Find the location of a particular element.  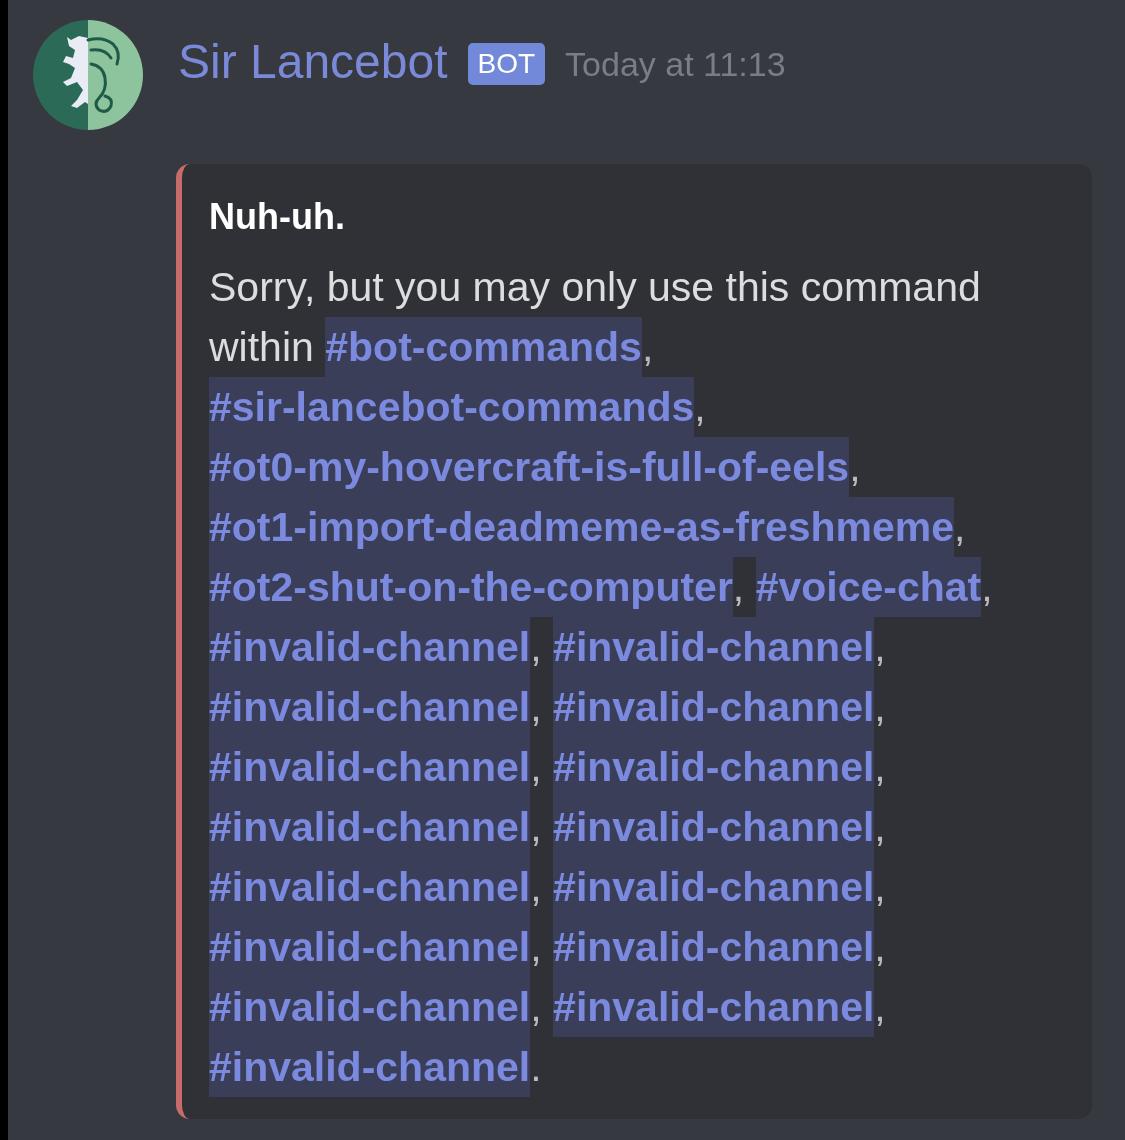

channel-mention: #ot1-import-deadmeme-as-freshmeme is located at coordinates (582, 527).